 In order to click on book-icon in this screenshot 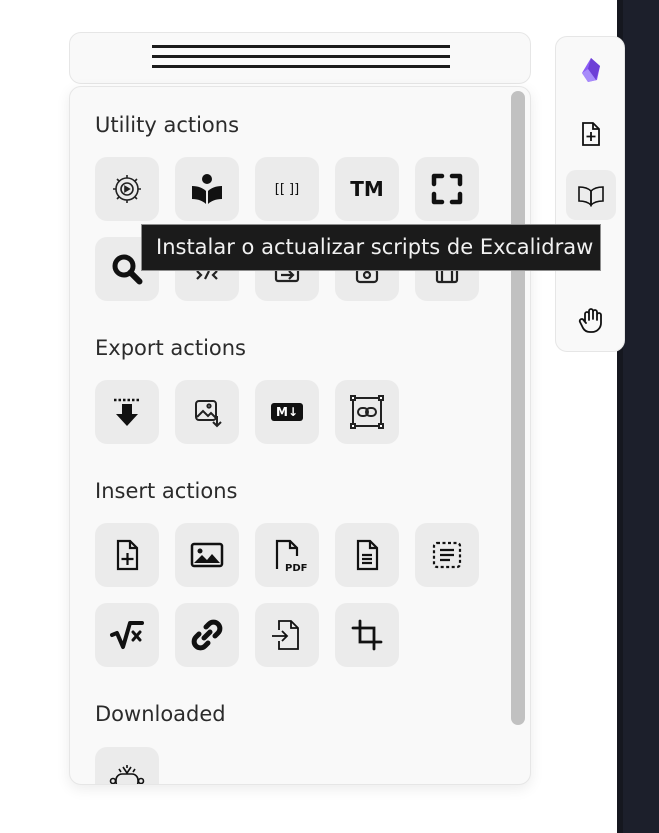, I will do `click(591, 196)`.